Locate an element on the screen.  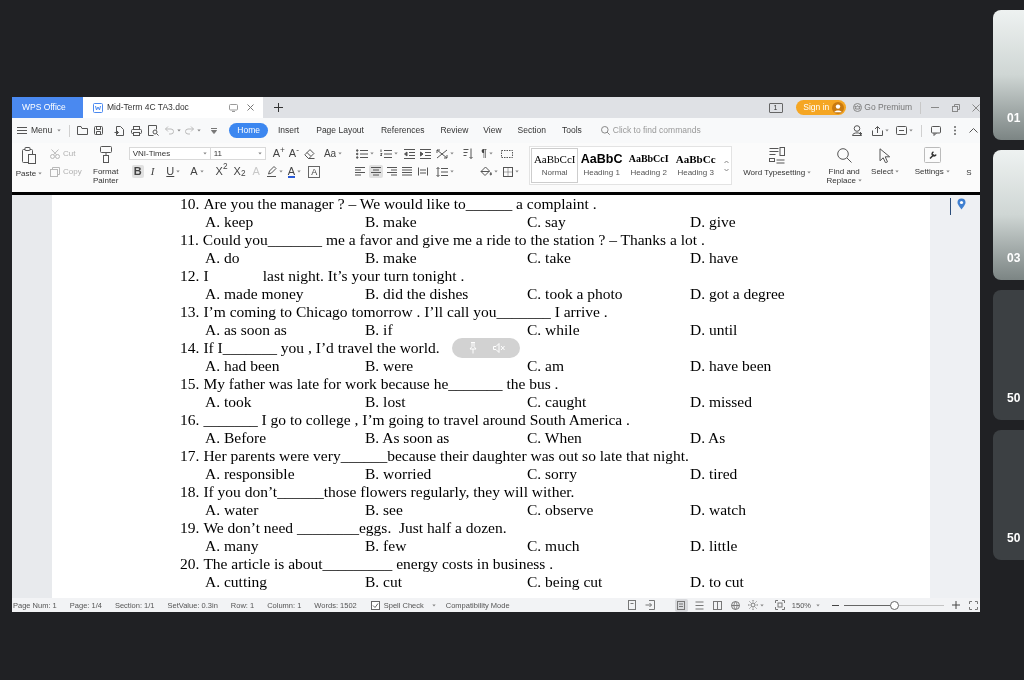
style-preset: AaBbCcI Normal is located at coordinates (555, 165).